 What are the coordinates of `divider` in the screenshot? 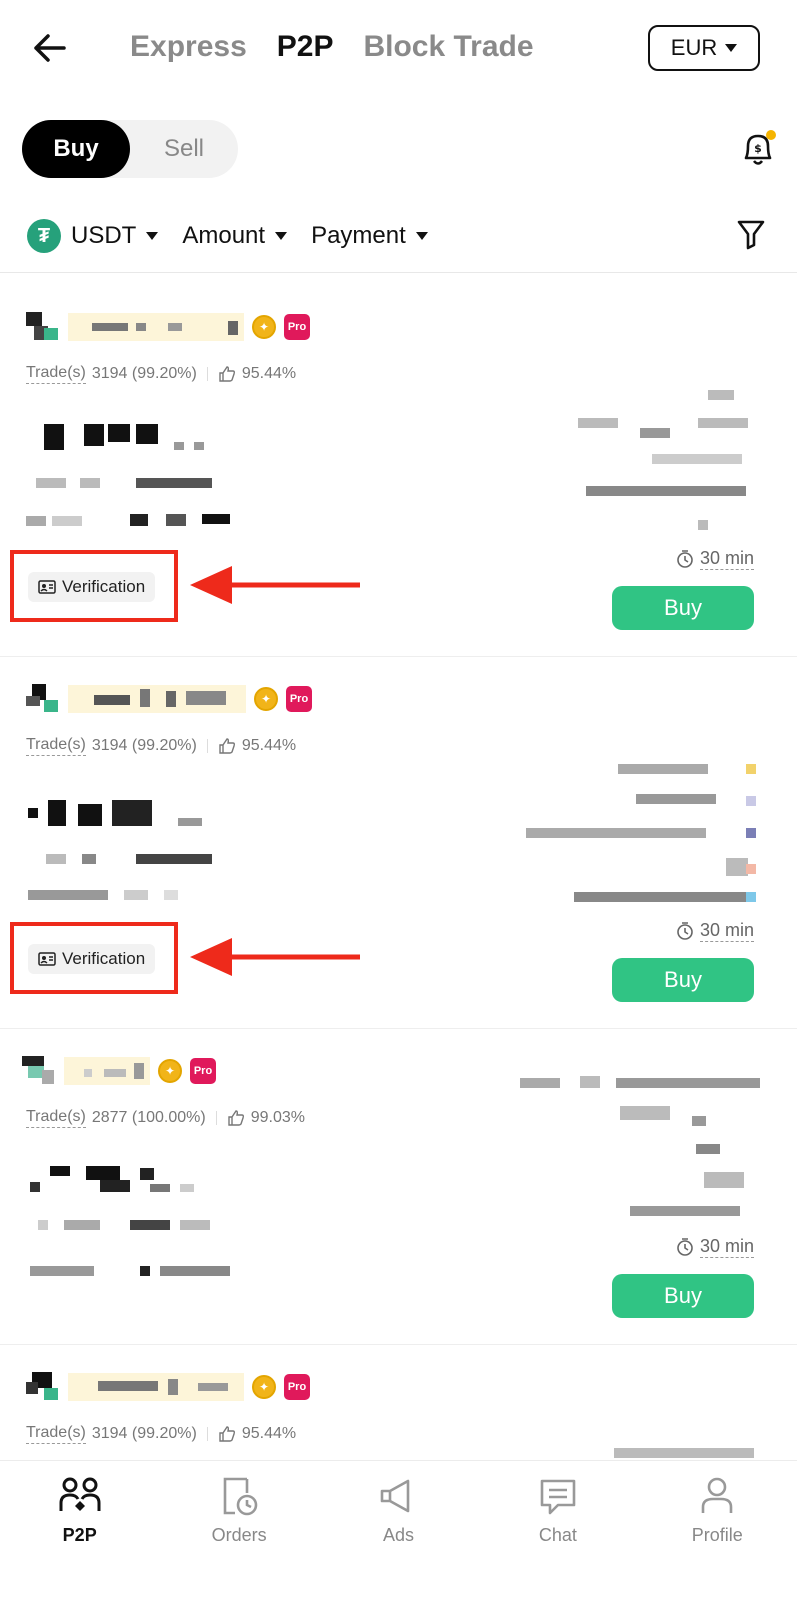 It's located at (207, 1434).